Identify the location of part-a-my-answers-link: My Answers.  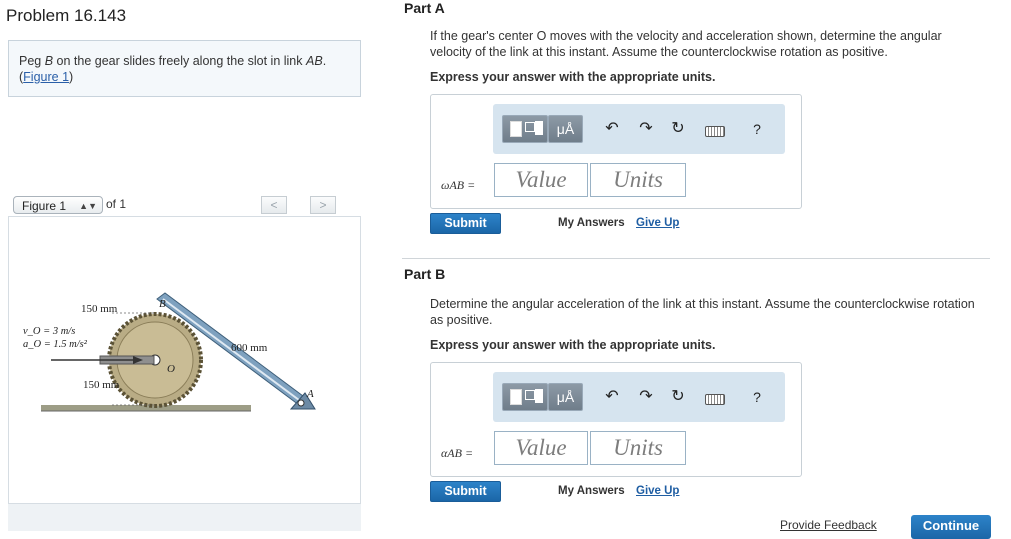
(591, 223).